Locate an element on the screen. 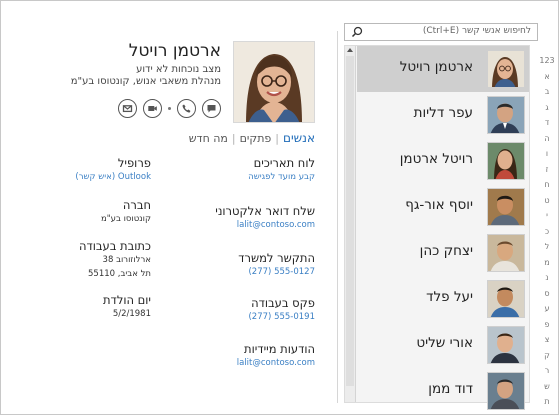 The width and height of the screenshot is (559, 415). video-button is located at coordinates (152, 108).